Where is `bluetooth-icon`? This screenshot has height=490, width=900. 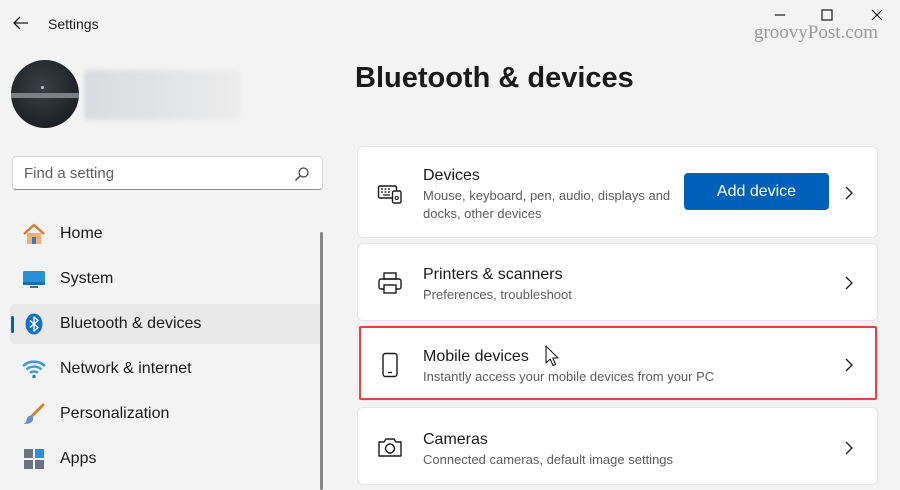
bluetooth-icon is located at coordinates (34, 324).